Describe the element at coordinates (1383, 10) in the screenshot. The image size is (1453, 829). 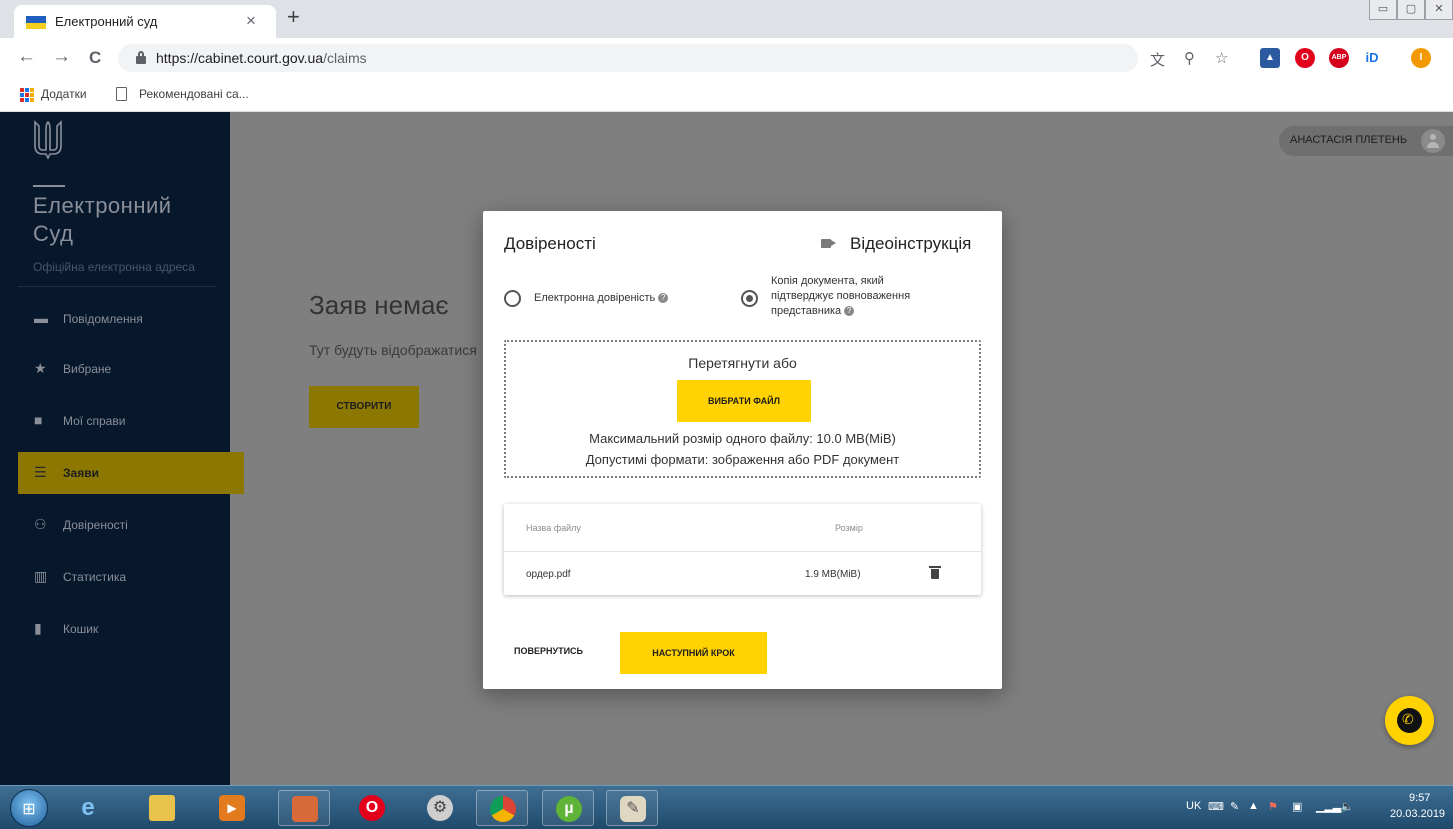
I see `minimize-button: ▭` at that location.